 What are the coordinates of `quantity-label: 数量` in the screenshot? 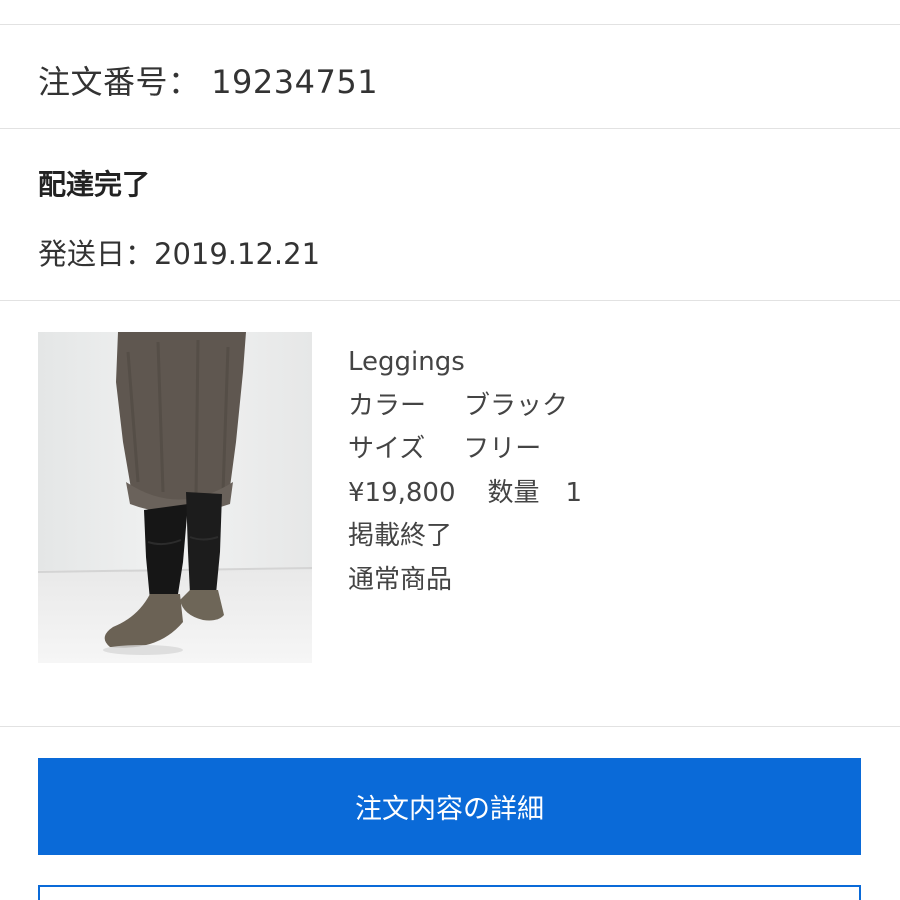 It's located at (513, 492).